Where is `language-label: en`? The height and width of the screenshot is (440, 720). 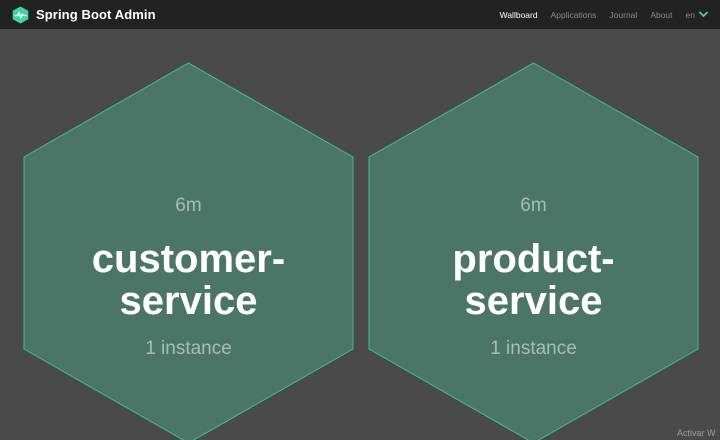
language-label: en is located at coordinates (690, 14).